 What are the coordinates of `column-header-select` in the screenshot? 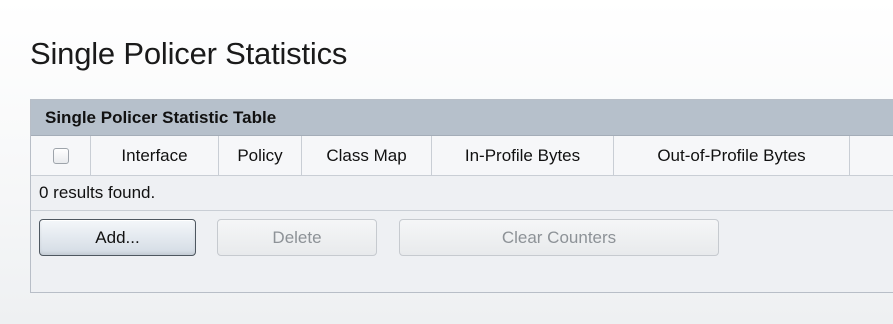 It's located at (61, 155).